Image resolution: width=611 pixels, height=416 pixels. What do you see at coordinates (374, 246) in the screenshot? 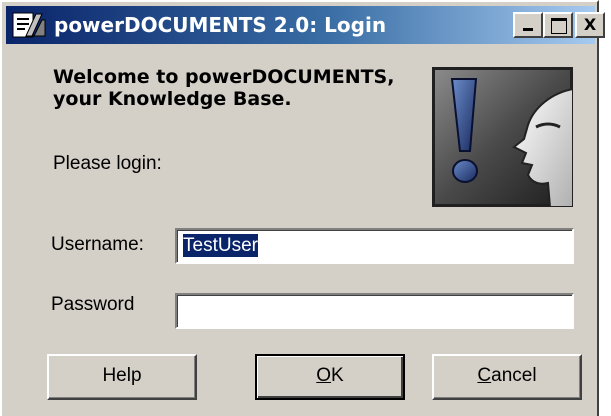
I see `username-field: TestUser` at bounding box center [374, 246].